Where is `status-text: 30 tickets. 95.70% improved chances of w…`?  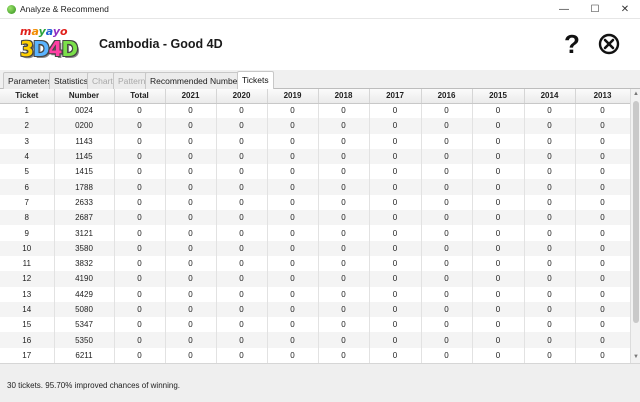
status-text: 30 tickets. 95.70% improved chances of w… is located at coordinates (93, 385).